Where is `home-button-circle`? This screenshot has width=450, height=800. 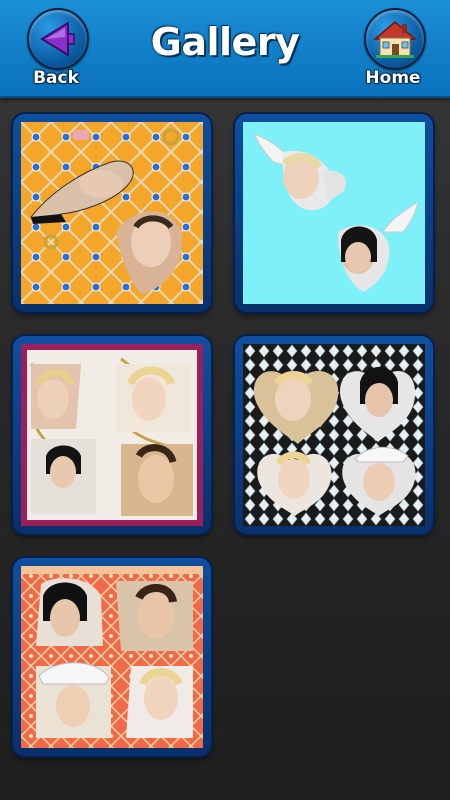
home-button-circle is located at coordinates (395, 39).